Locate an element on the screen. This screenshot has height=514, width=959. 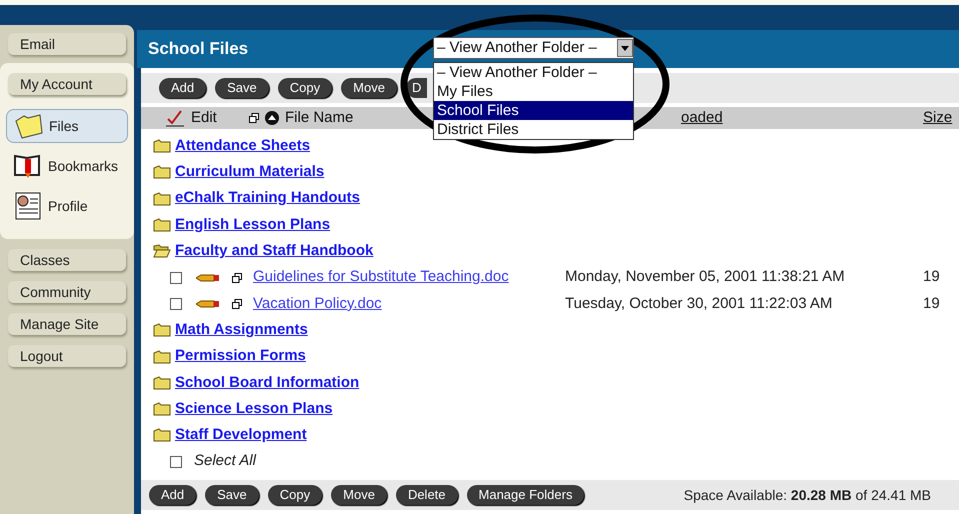
column-header: File Name is located at coordinates (319, 118).